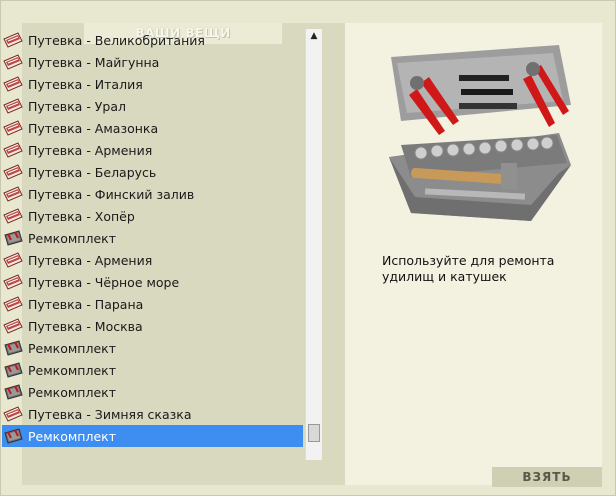  I want to click on list-item-label: Путевка - Финский залив, so click(111, 194).